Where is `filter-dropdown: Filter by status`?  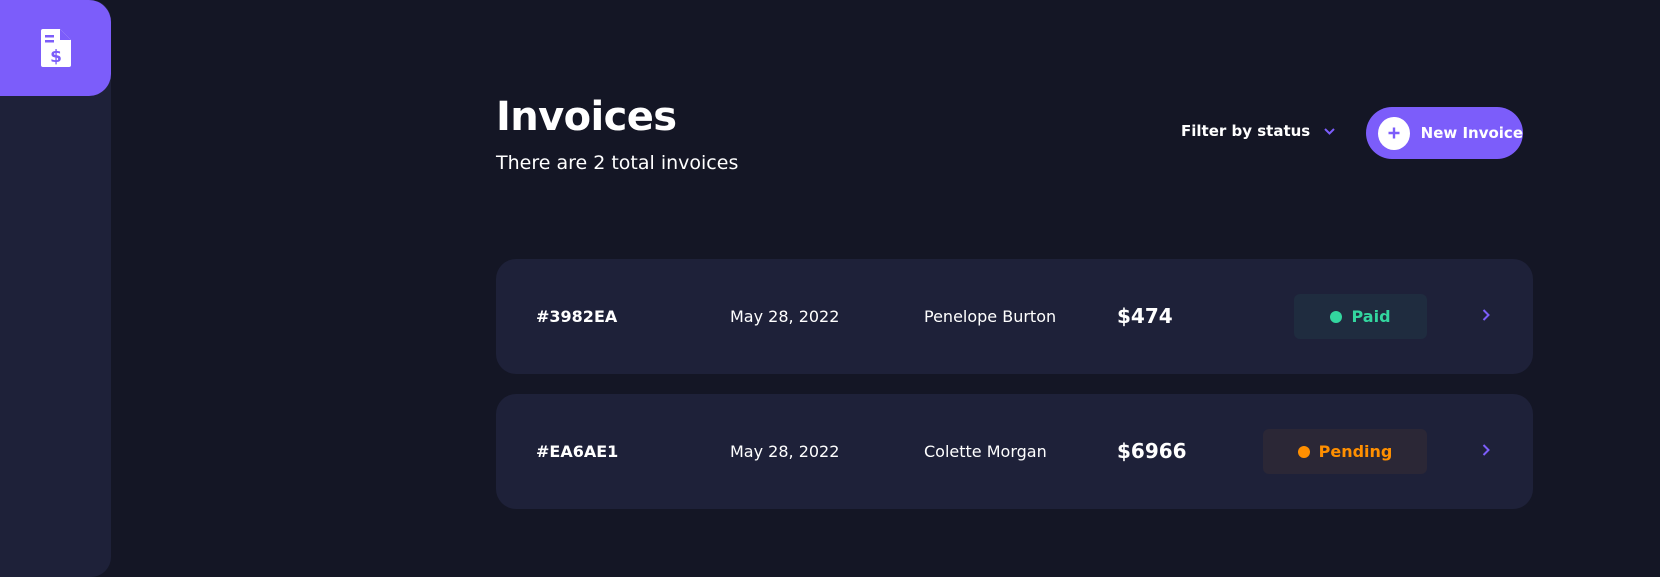 filter-dropdown: Filter by status is located at coordinates (1258, 131).